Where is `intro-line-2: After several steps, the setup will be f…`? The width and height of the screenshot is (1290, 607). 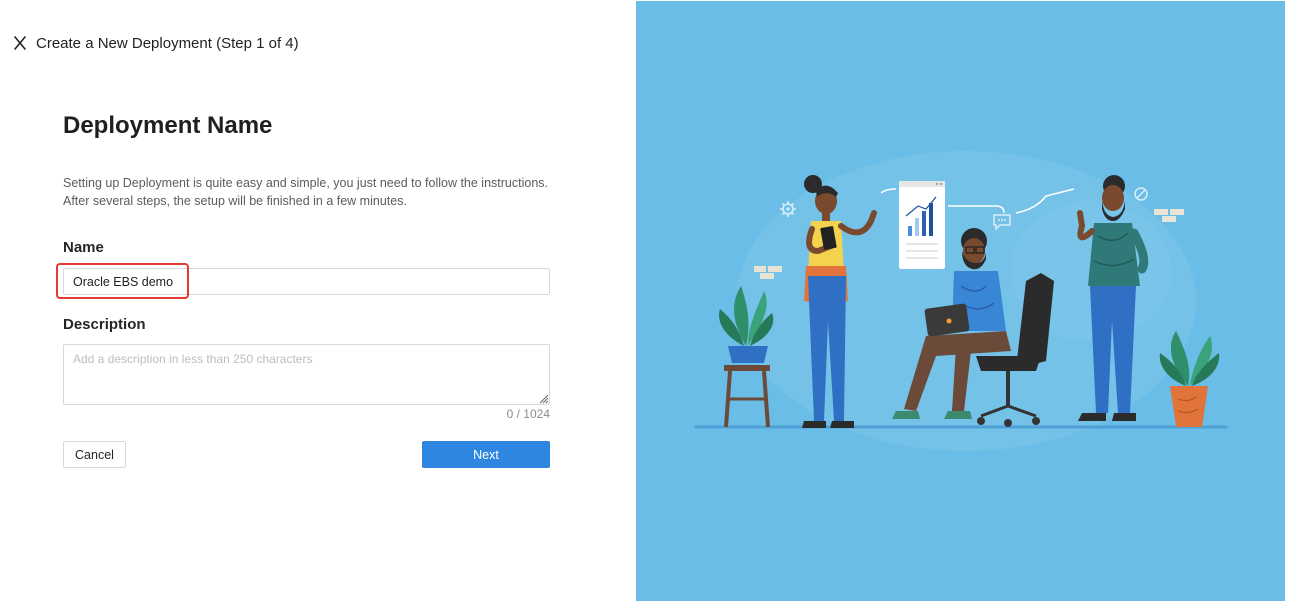 intro-line-2: After several steps, the setup will be f… is located at coordinates (235, 201).